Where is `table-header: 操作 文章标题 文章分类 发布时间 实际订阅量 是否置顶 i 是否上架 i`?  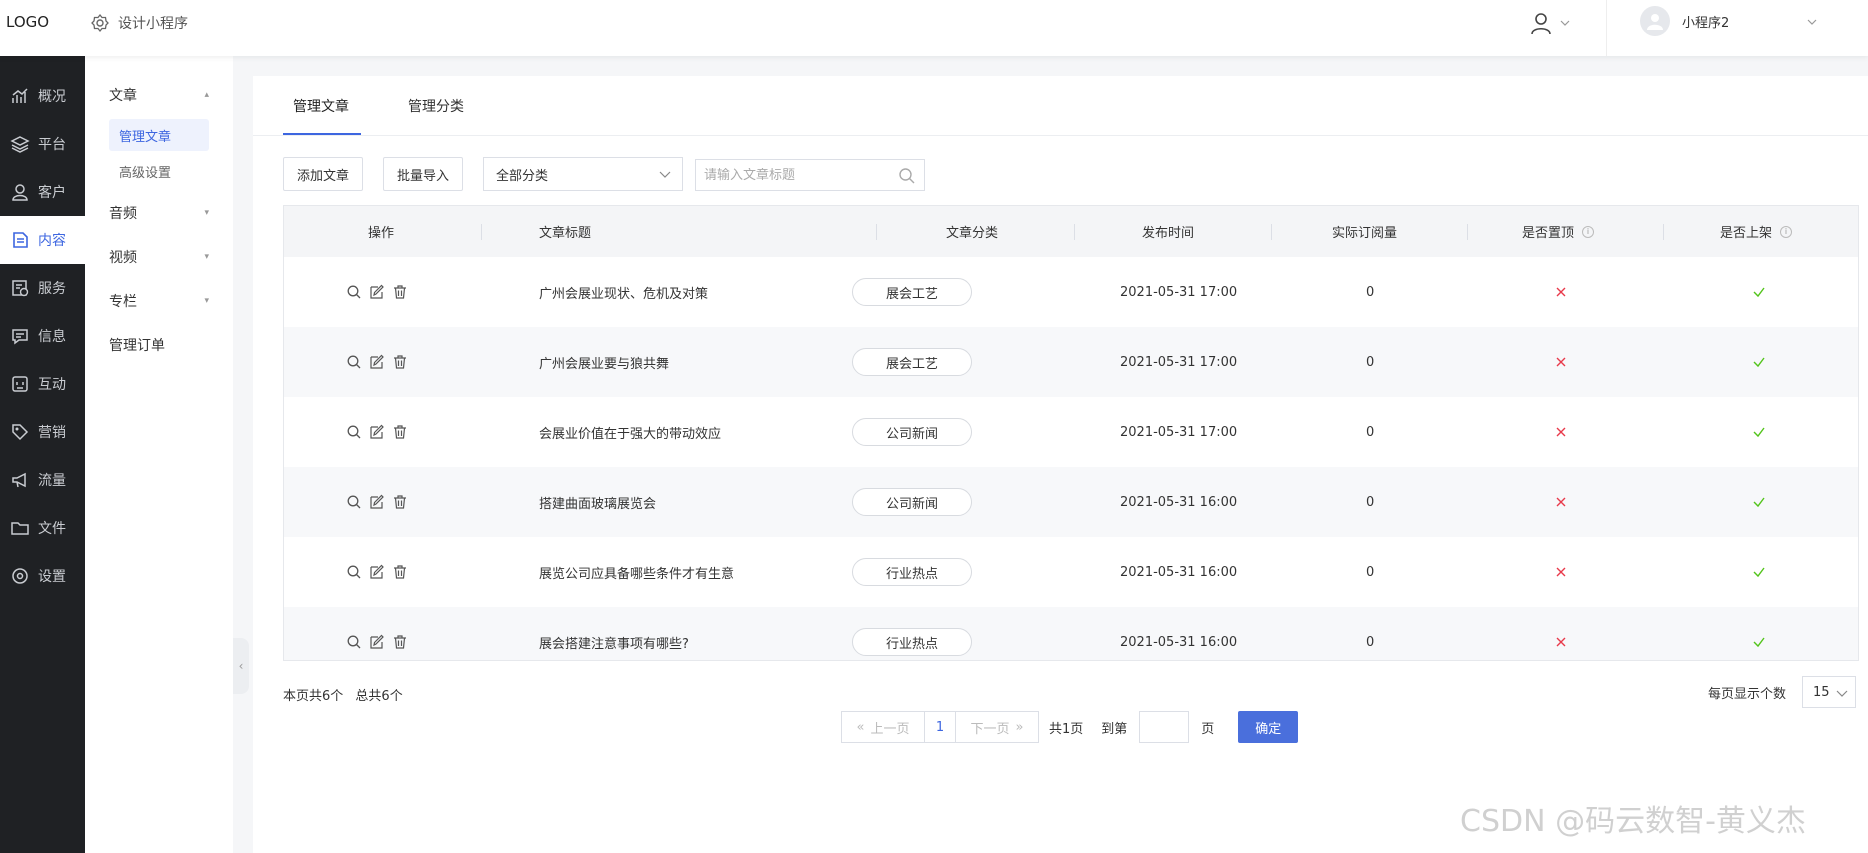
table-header: 操作 文章标题 文章分类 发布时间 实际订阅量 是否置顶 i 是否上架 i is located at coordinates (1071, 231).